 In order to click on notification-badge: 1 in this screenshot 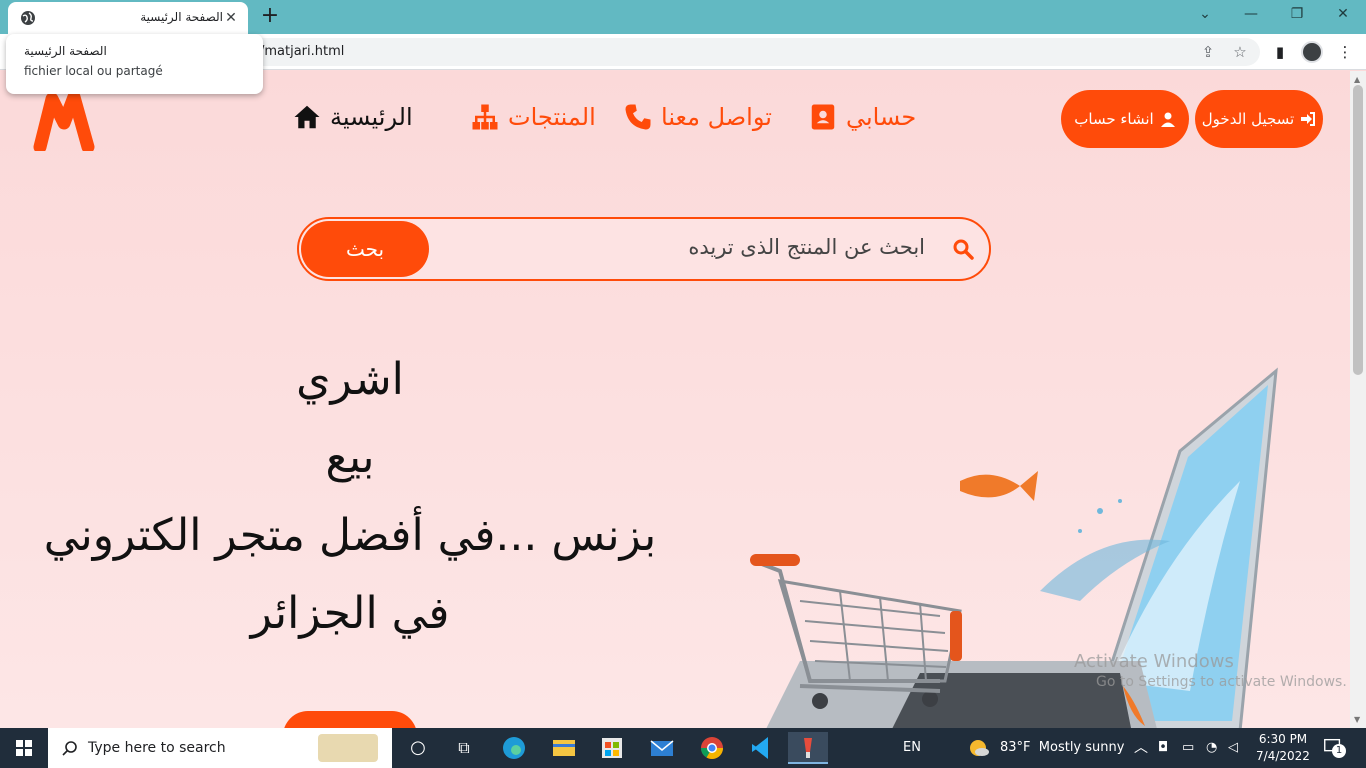, I will do `click(1339, 751)`.